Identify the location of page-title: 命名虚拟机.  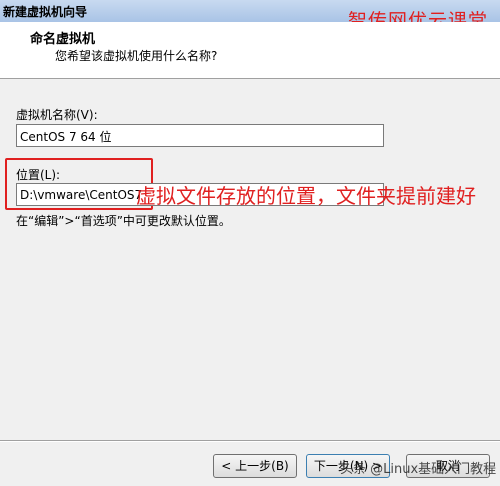
(63, 39).